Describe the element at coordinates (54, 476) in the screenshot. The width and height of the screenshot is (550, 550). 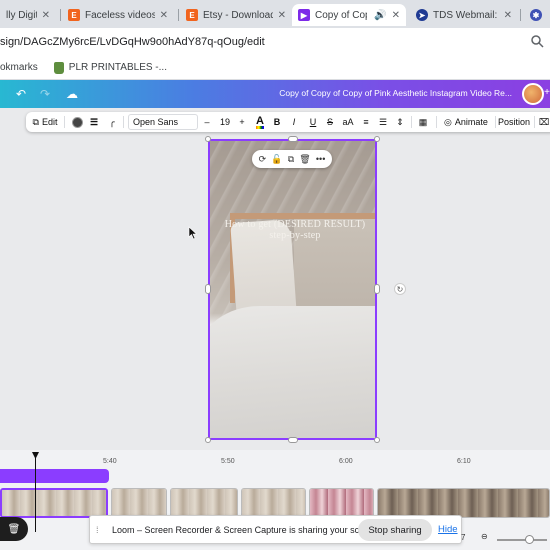
I see `audio-track` at that location.